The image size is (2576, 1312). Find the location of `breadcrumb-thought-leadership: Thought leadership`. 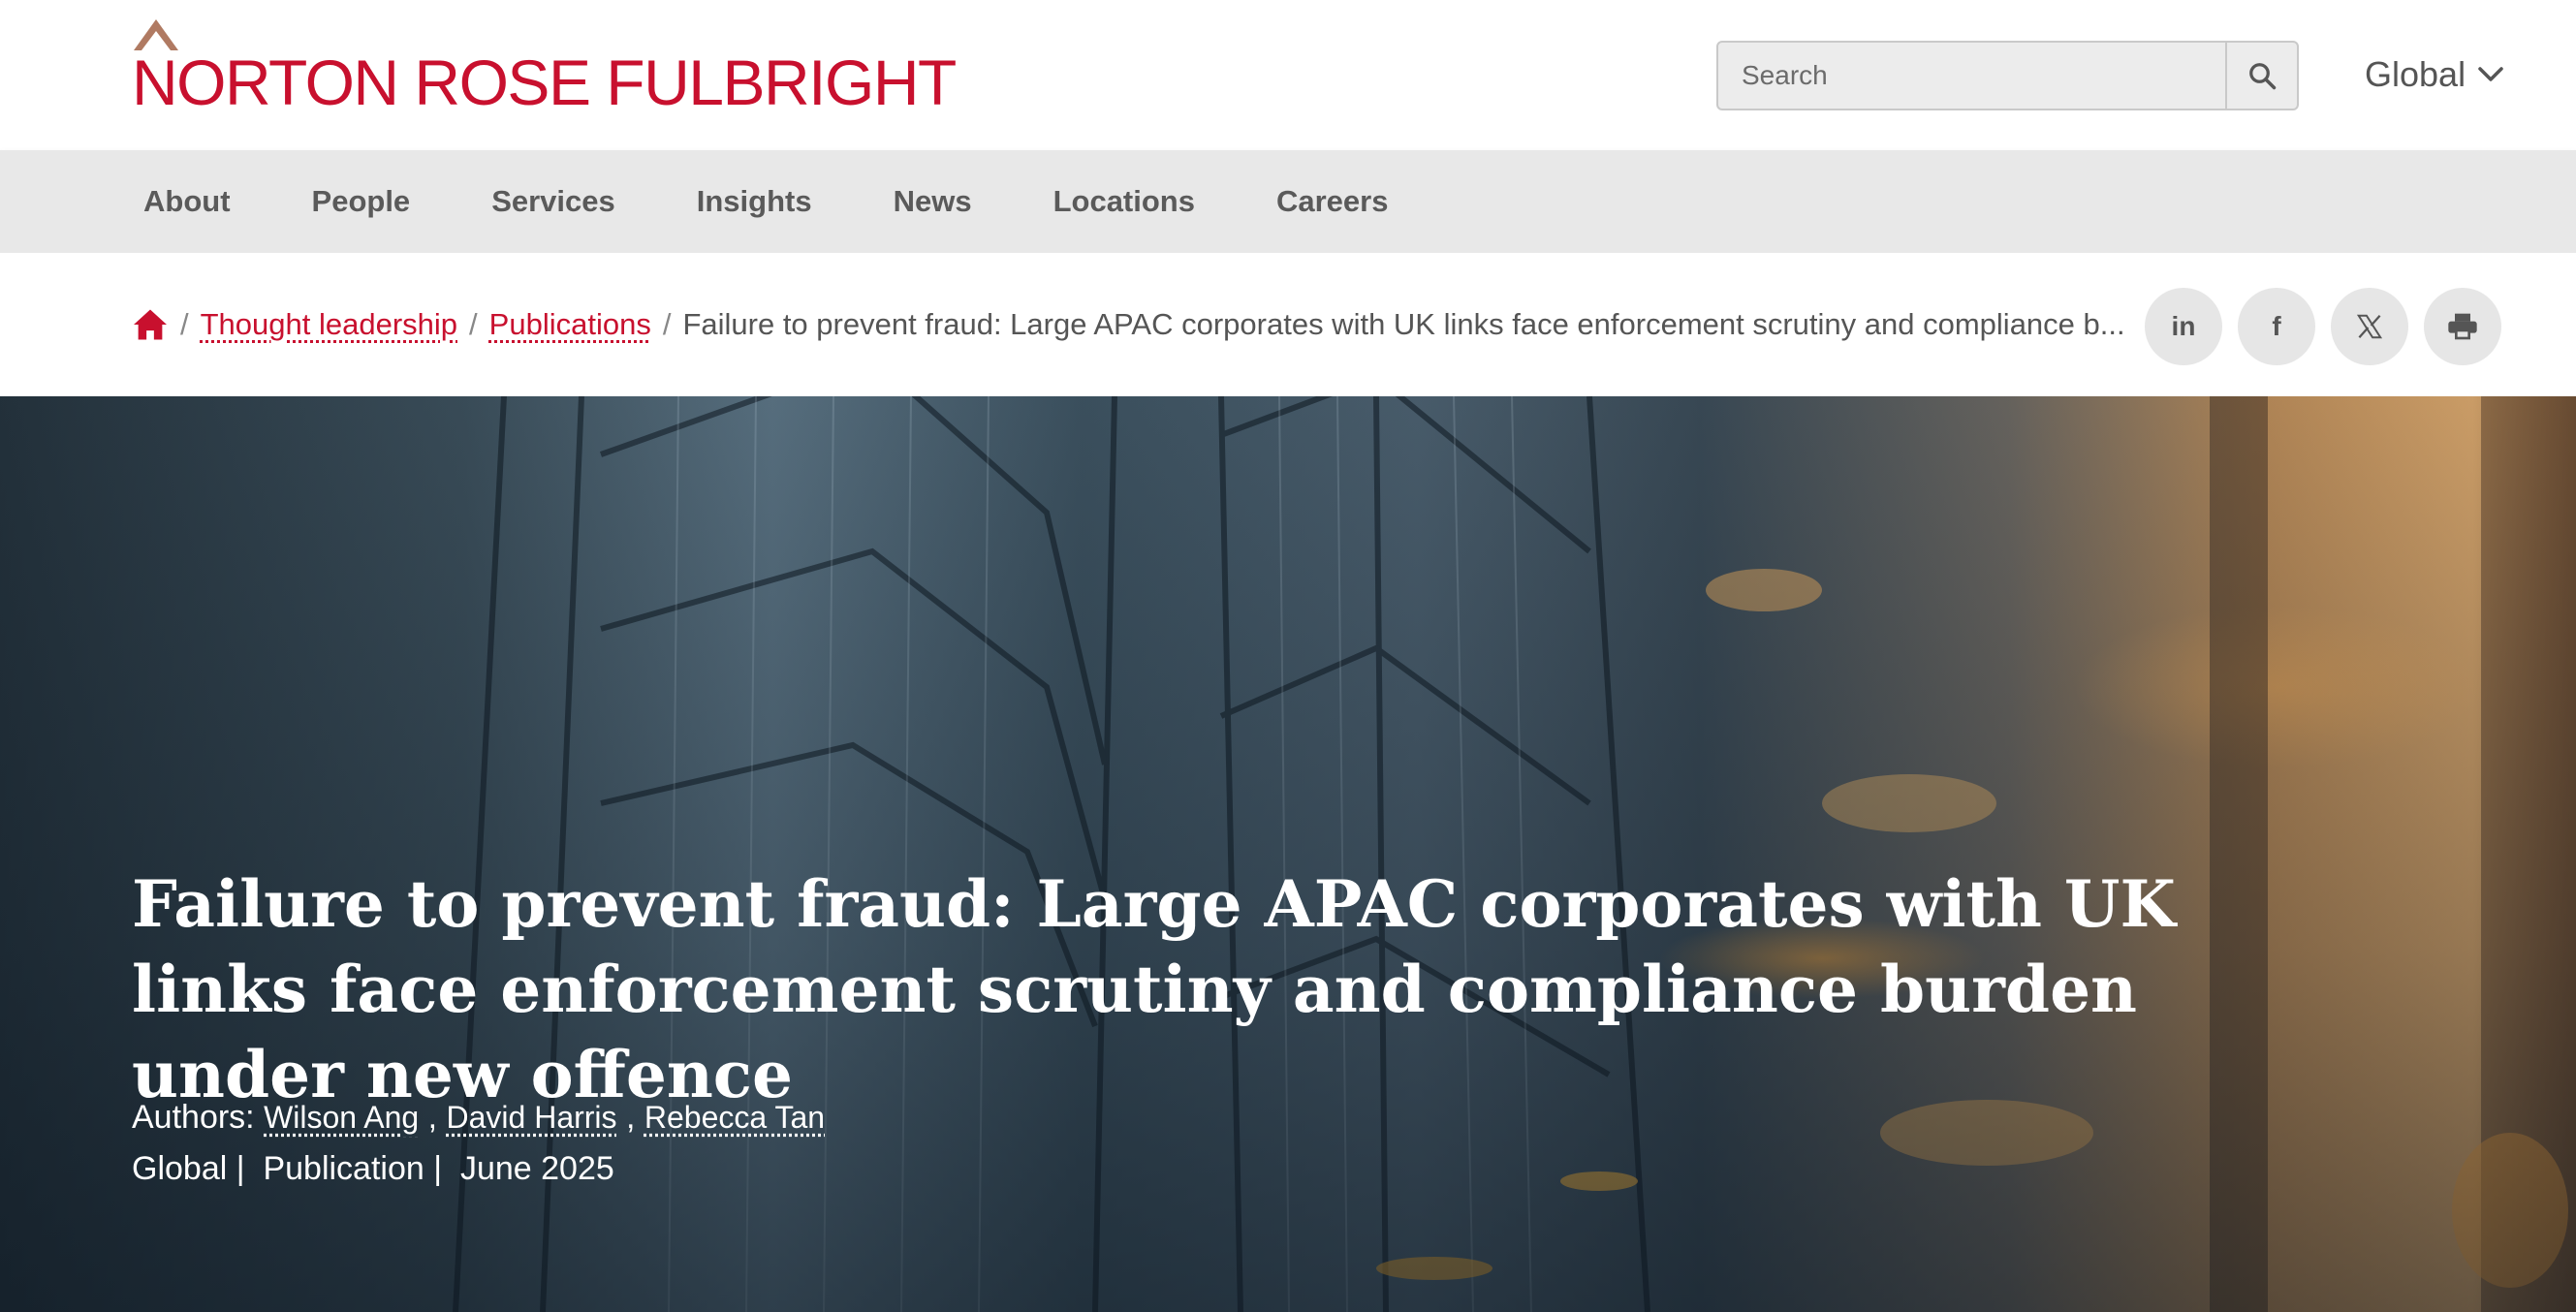

breadcrumb-thought-leadership: Thought leadership is located at coordinates (329, 325).